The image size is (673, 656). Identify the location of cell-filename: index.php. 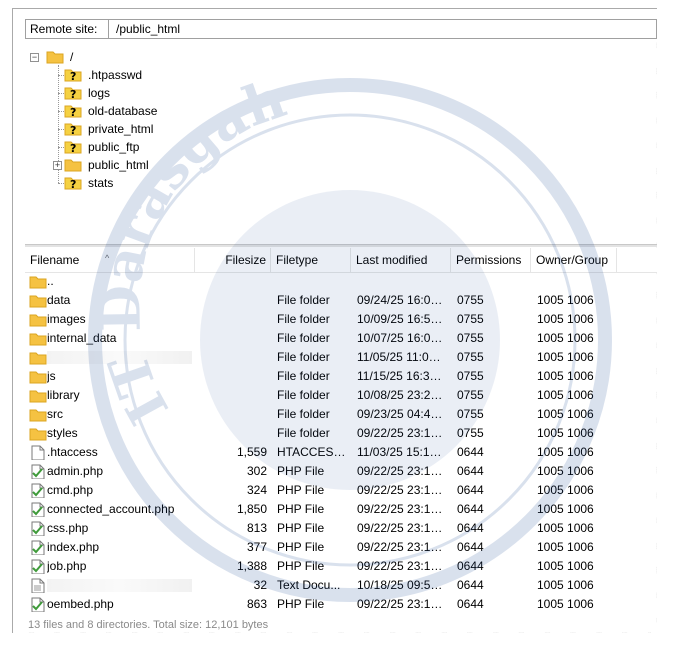
(73, 547).